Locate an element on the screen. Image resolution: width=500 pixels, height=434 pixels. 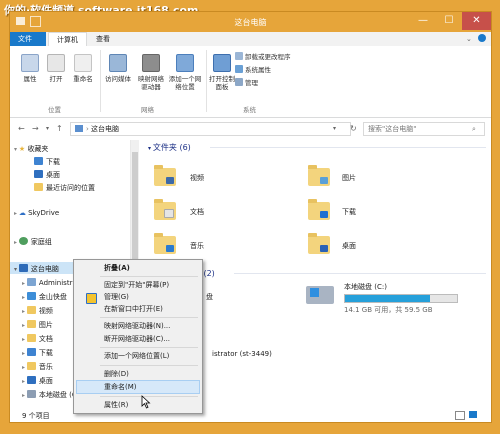
folder-label: 音乐 is located at coordinates (197, 246).